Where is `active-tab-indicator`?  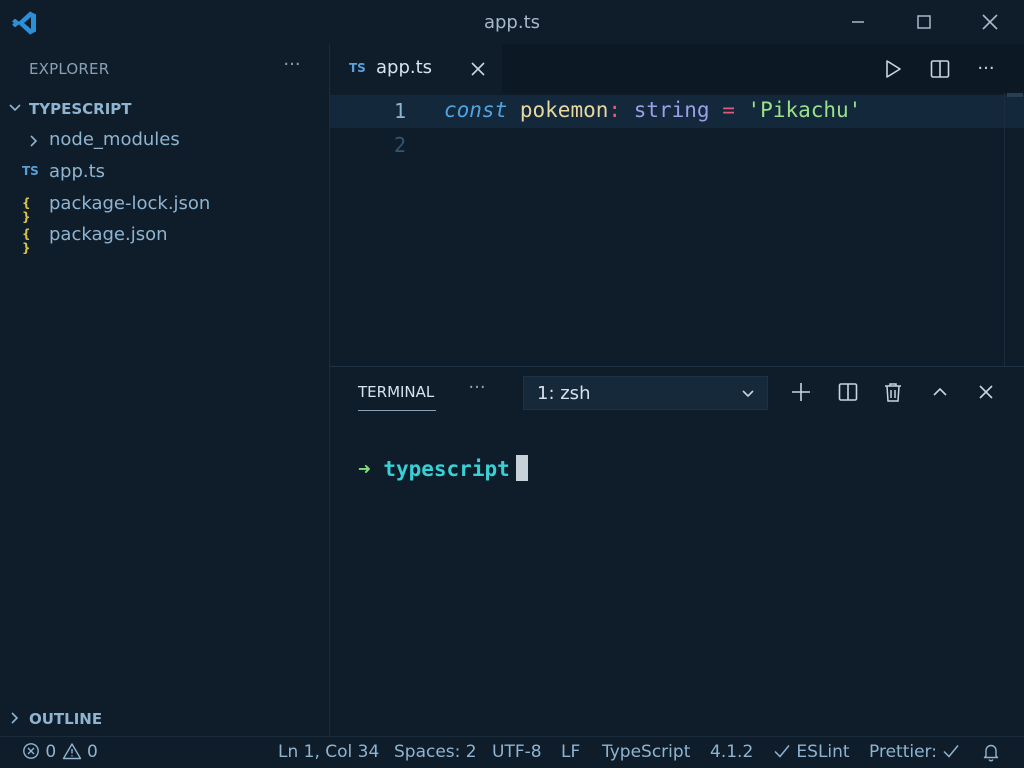
active-tab-indicator is located at coordinates (397, 410).